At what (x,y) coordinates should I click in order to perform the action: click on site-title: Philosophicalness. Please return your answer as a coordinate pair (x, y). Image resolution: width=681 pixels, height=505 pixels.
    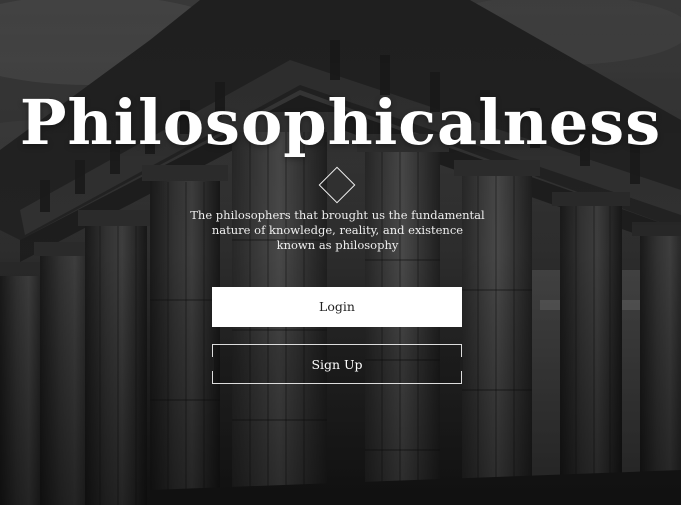
    Looking at the image, I should click on (340, 122).